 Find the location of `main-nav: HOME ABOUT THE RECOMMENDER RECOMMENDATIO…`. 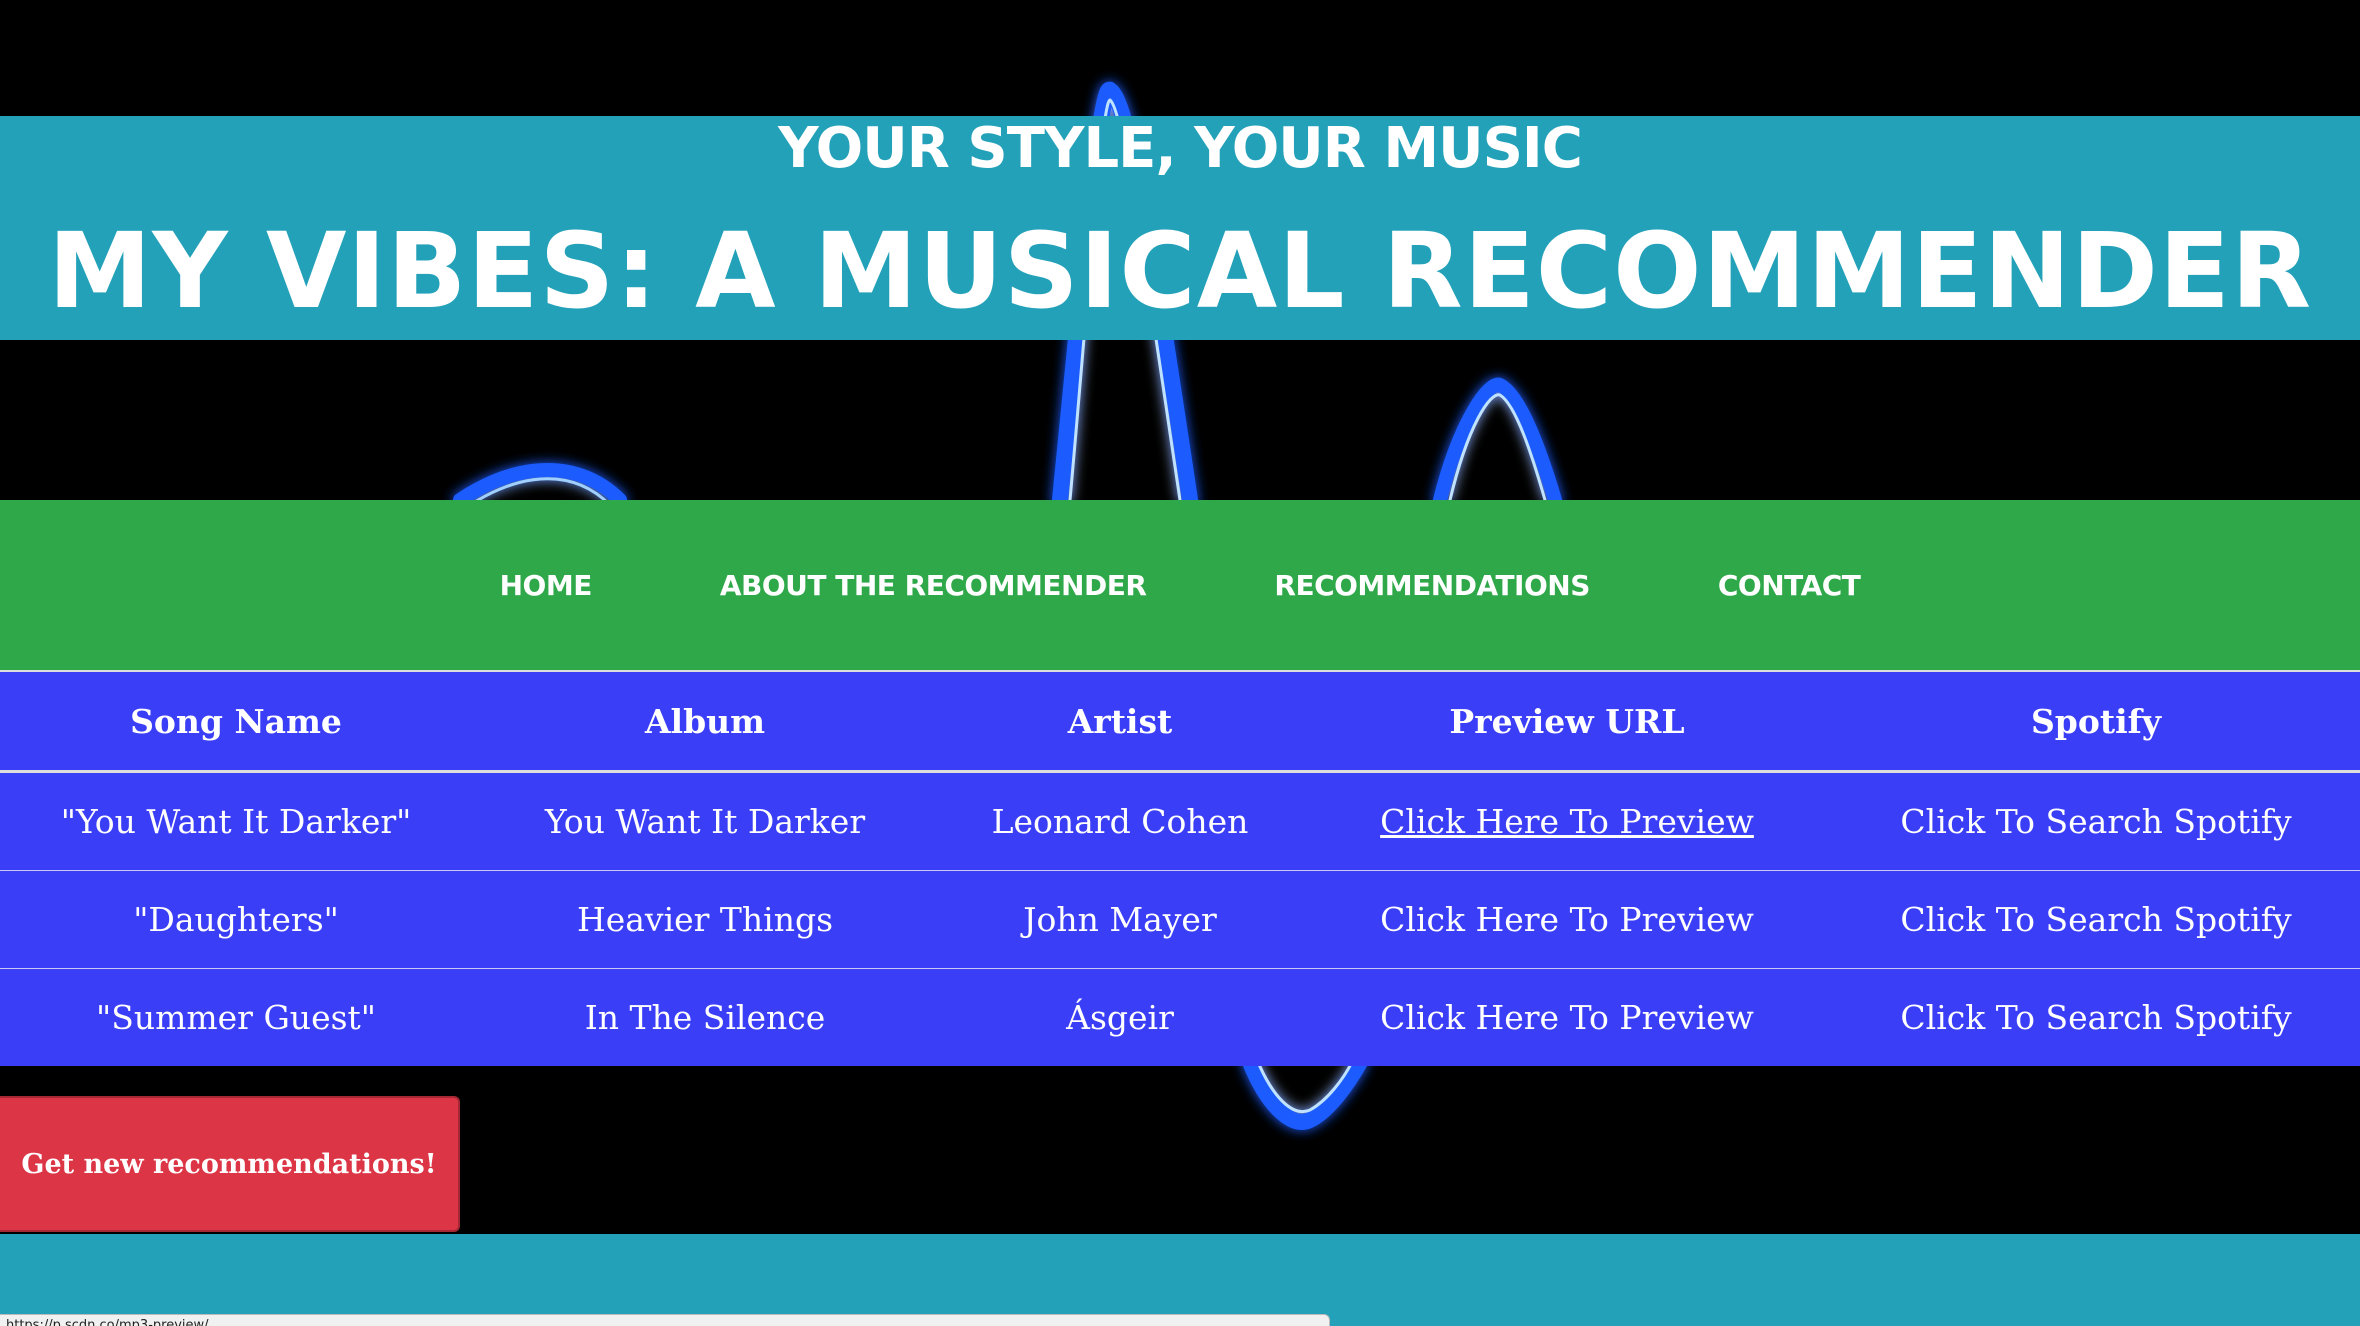

main-nav: HOME ABOUT THE RECOMMENDER RECOMMENDATIO… is located at coordinates (1180, 585).